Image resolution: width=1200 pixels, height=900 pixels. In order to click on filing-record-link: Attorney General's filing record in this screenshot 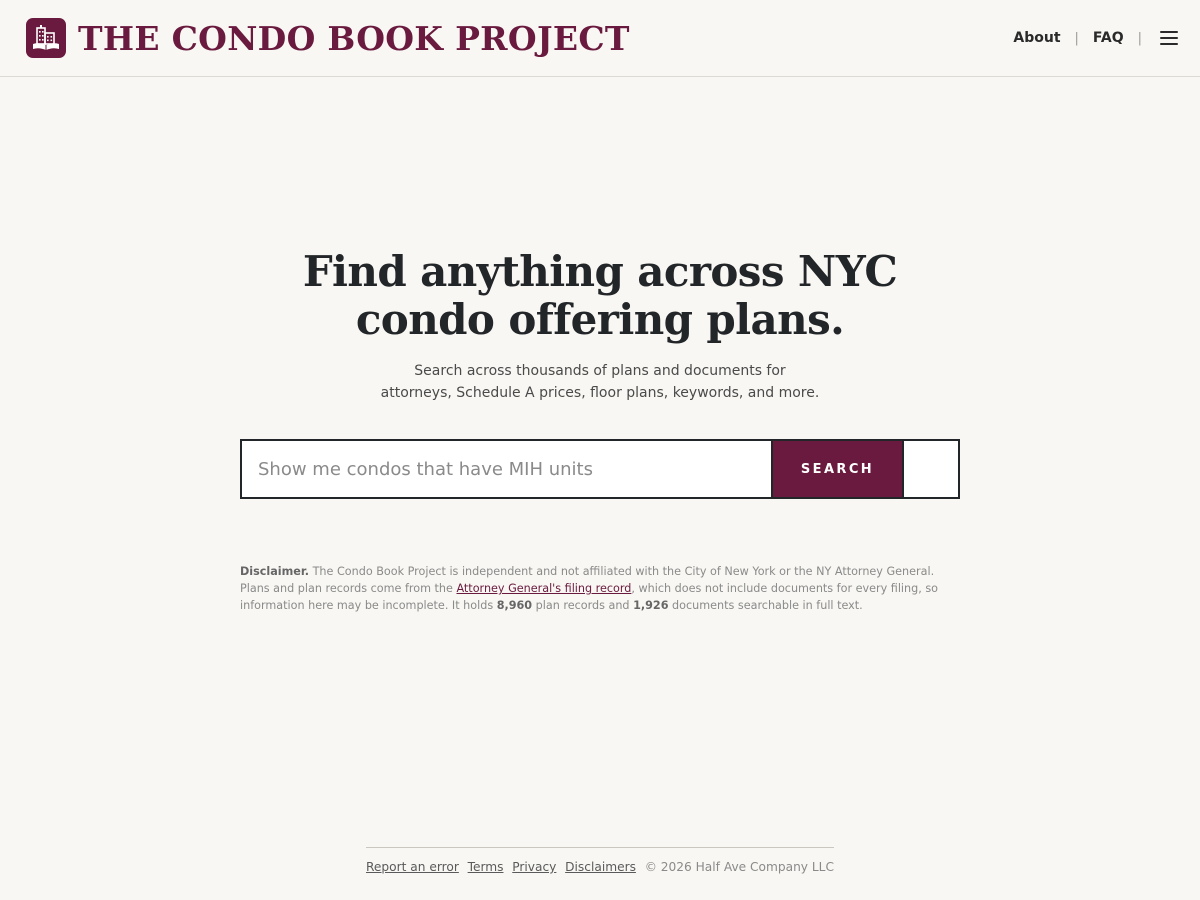, I will do `click(543, 588)`.